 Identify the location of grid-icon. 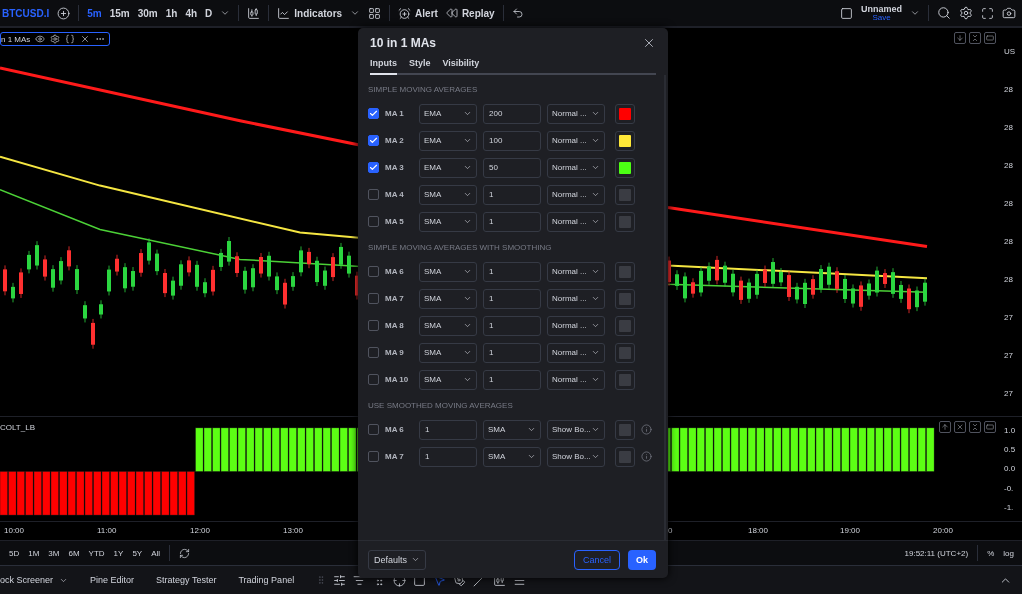
(375, 13).